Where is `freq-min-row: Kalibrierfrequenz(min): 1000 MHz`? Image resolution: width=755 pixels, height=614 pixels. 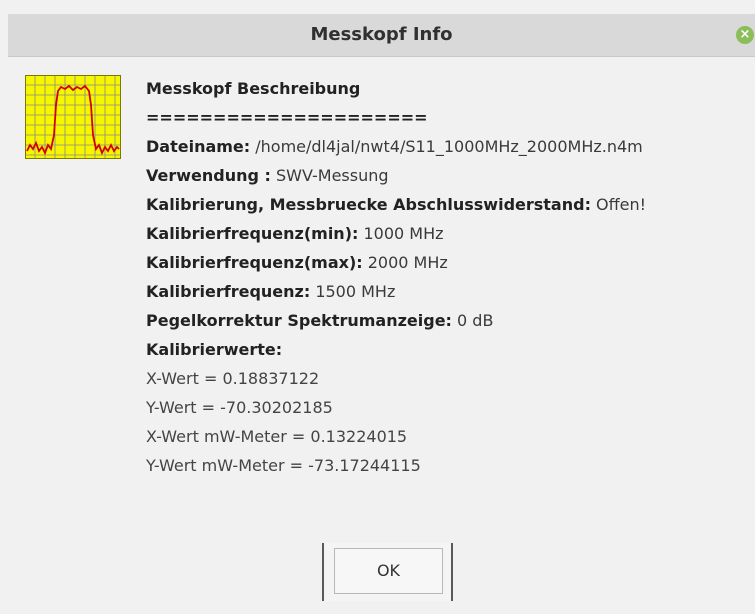 freq-min-row: Kalibrierfrequenz(min): 1000 MHz is located at coordinates (449, 237).